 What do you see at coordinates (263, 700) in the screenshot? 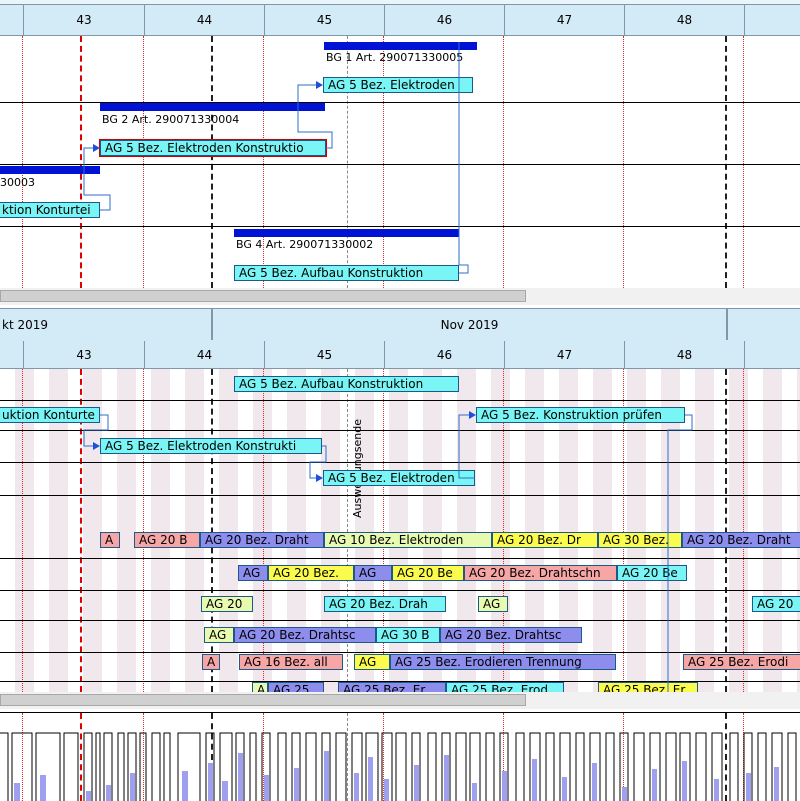
I see `bottom-scrollbar-thumb` at bounding box center [263, 700].